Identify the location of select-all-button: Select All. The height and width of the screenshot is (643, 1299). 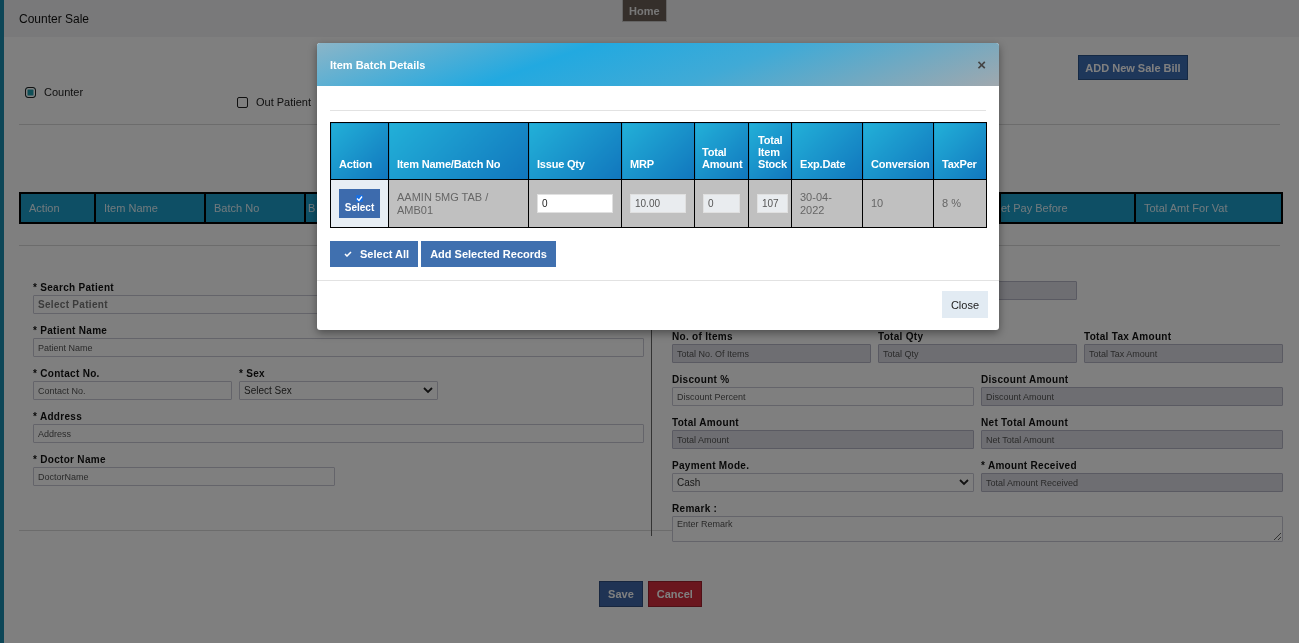
(374, 254).